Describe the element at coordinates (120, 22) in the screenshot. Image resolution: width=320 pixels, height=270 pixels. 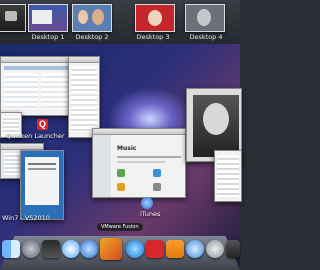
I see `spaces-bar: Desktop 1 Desktop 2 Desktop 3 Desktop 4` at that location.